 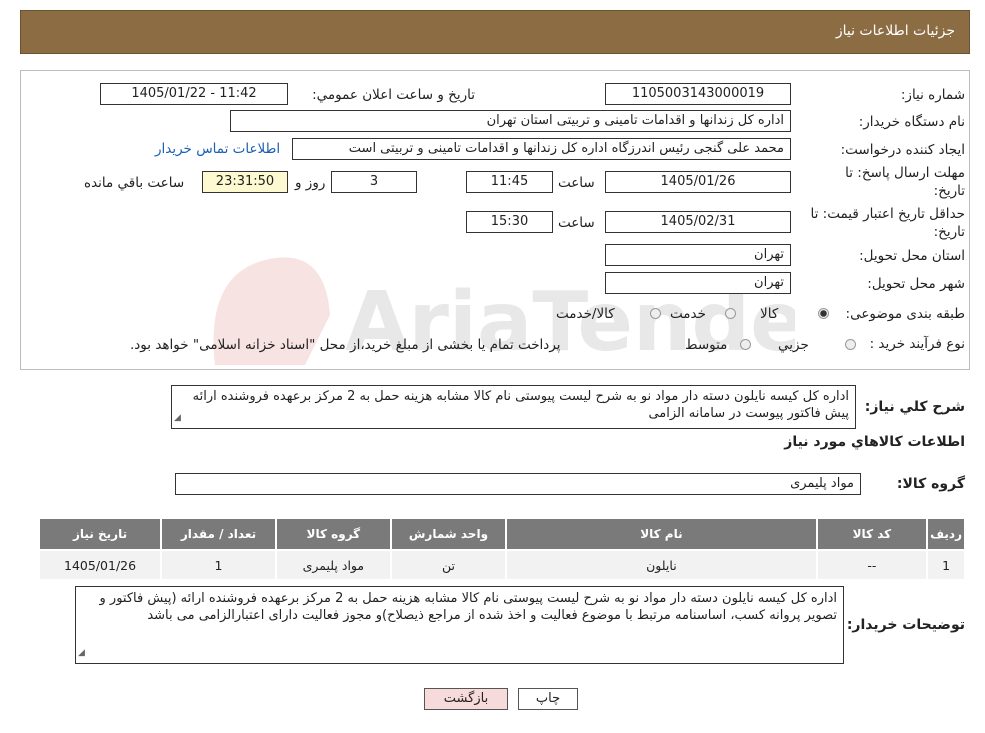 I want to click on announce-field: 1405/01/22 - 11:42, so click(x=194, y=94).